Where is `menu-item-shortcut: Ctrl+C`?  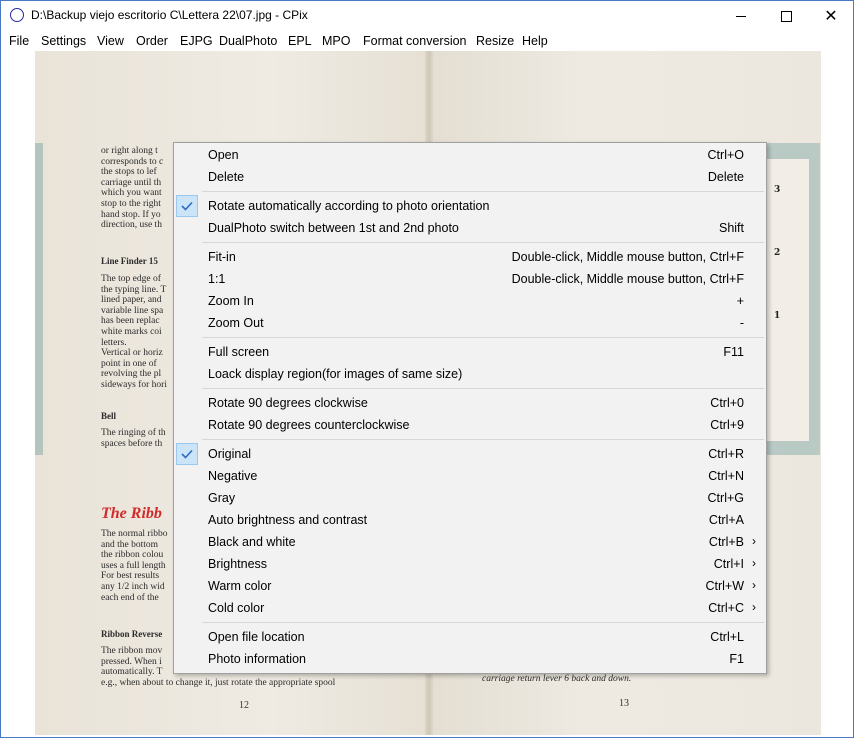
menu-item-shortcut: Ctrl+C is located at coordinates (726, 608).